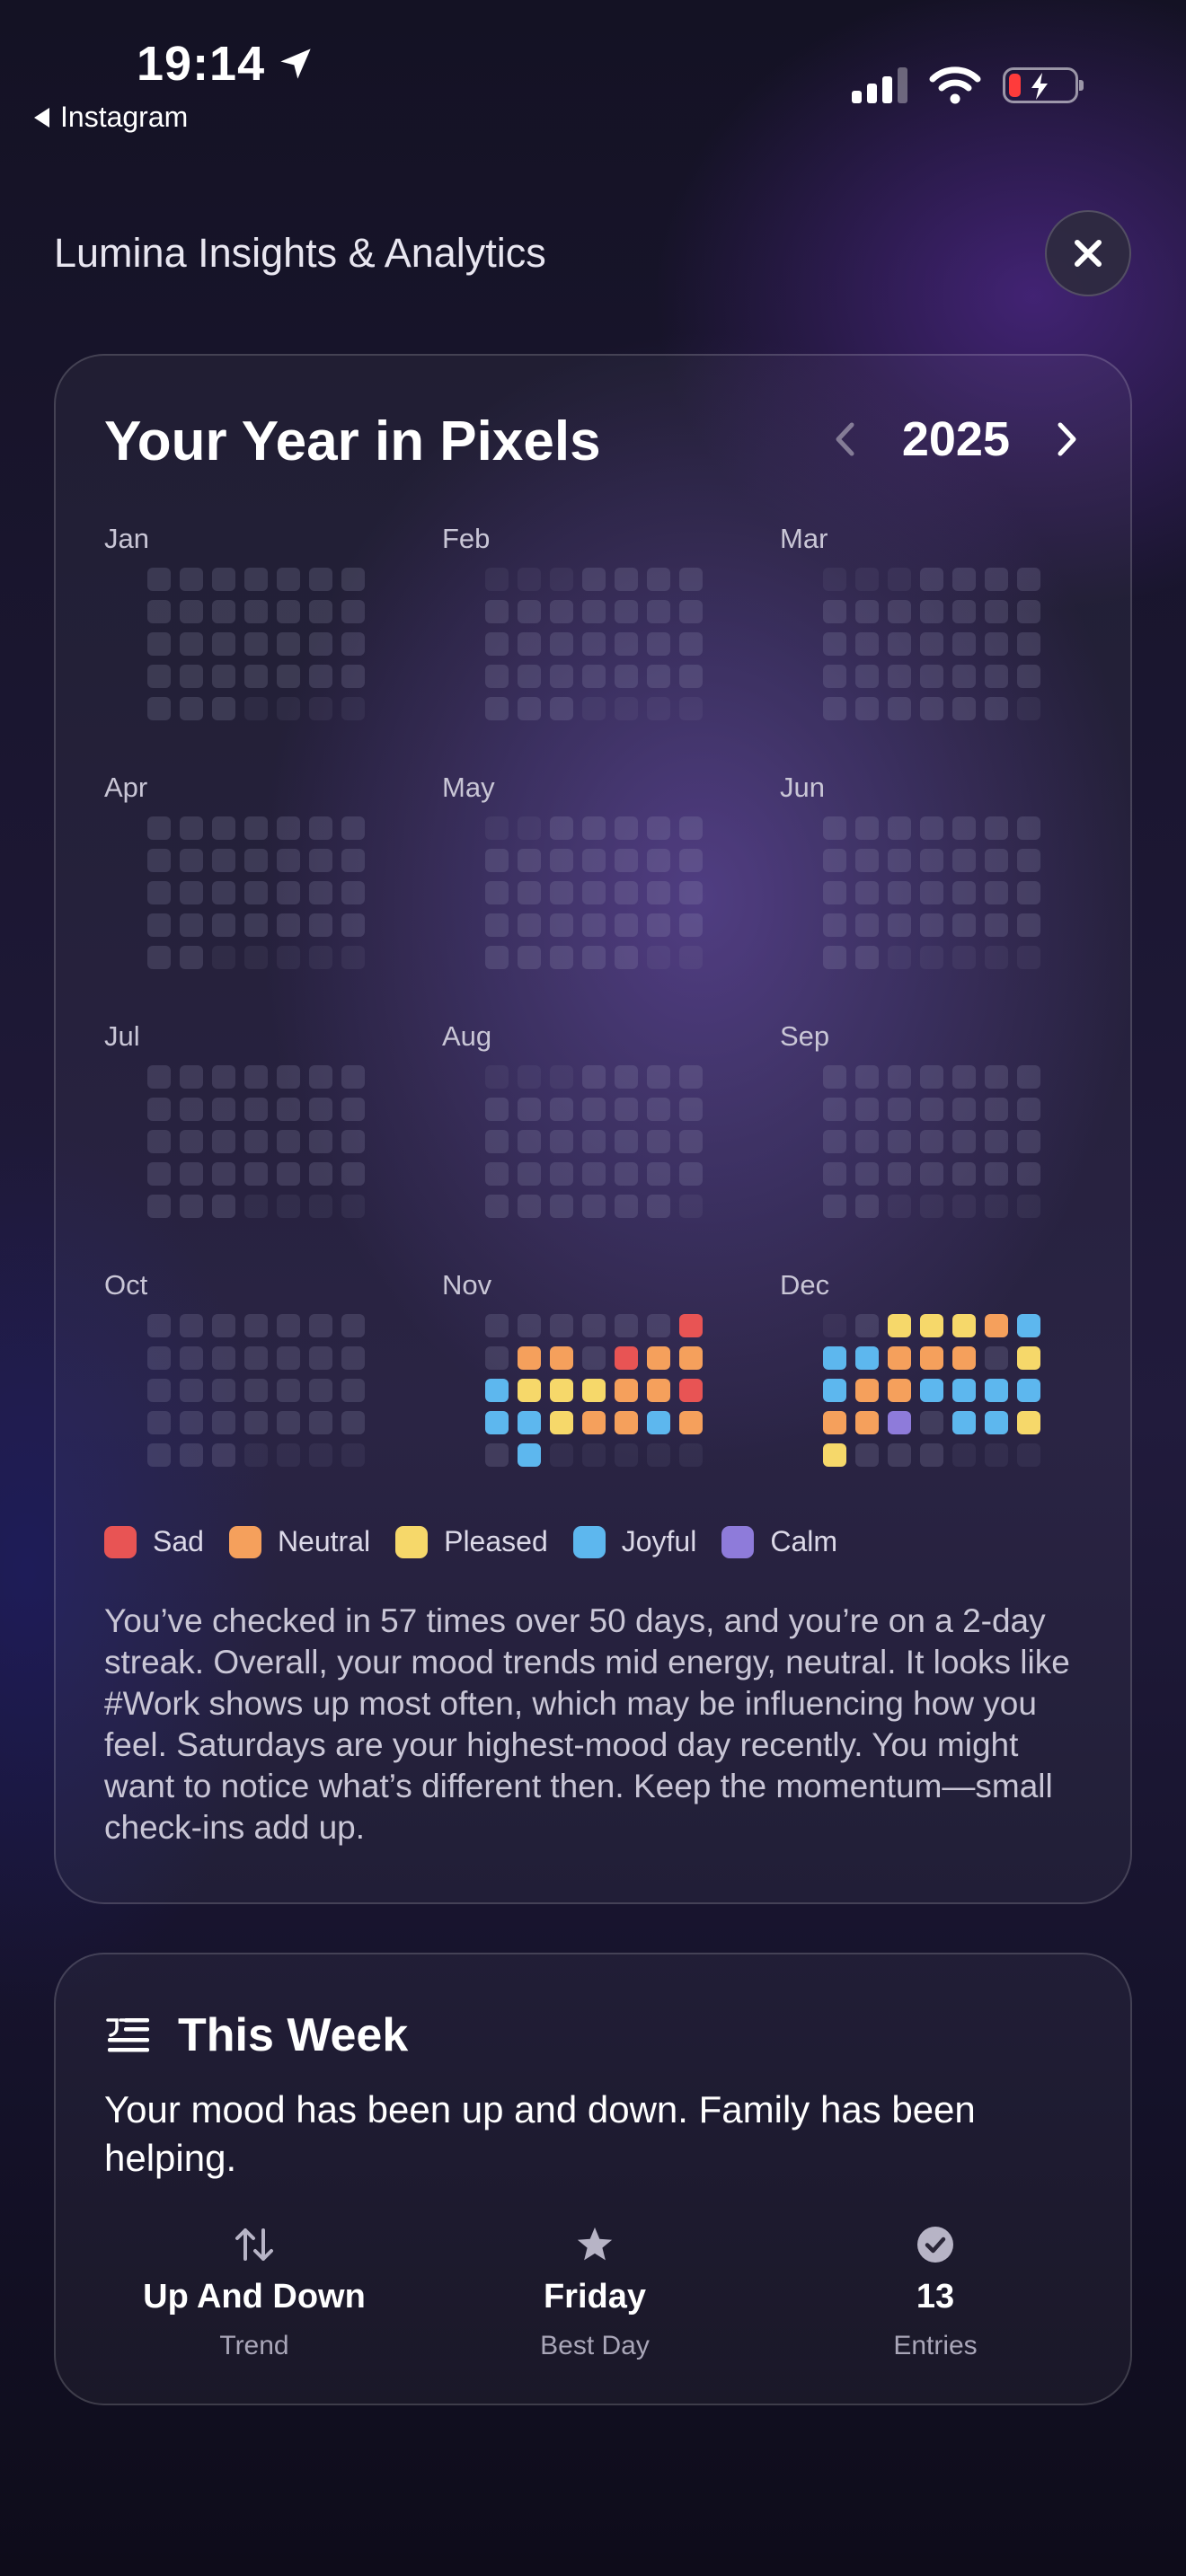  I want to click on month-jan: Jan, so click(266, 639).